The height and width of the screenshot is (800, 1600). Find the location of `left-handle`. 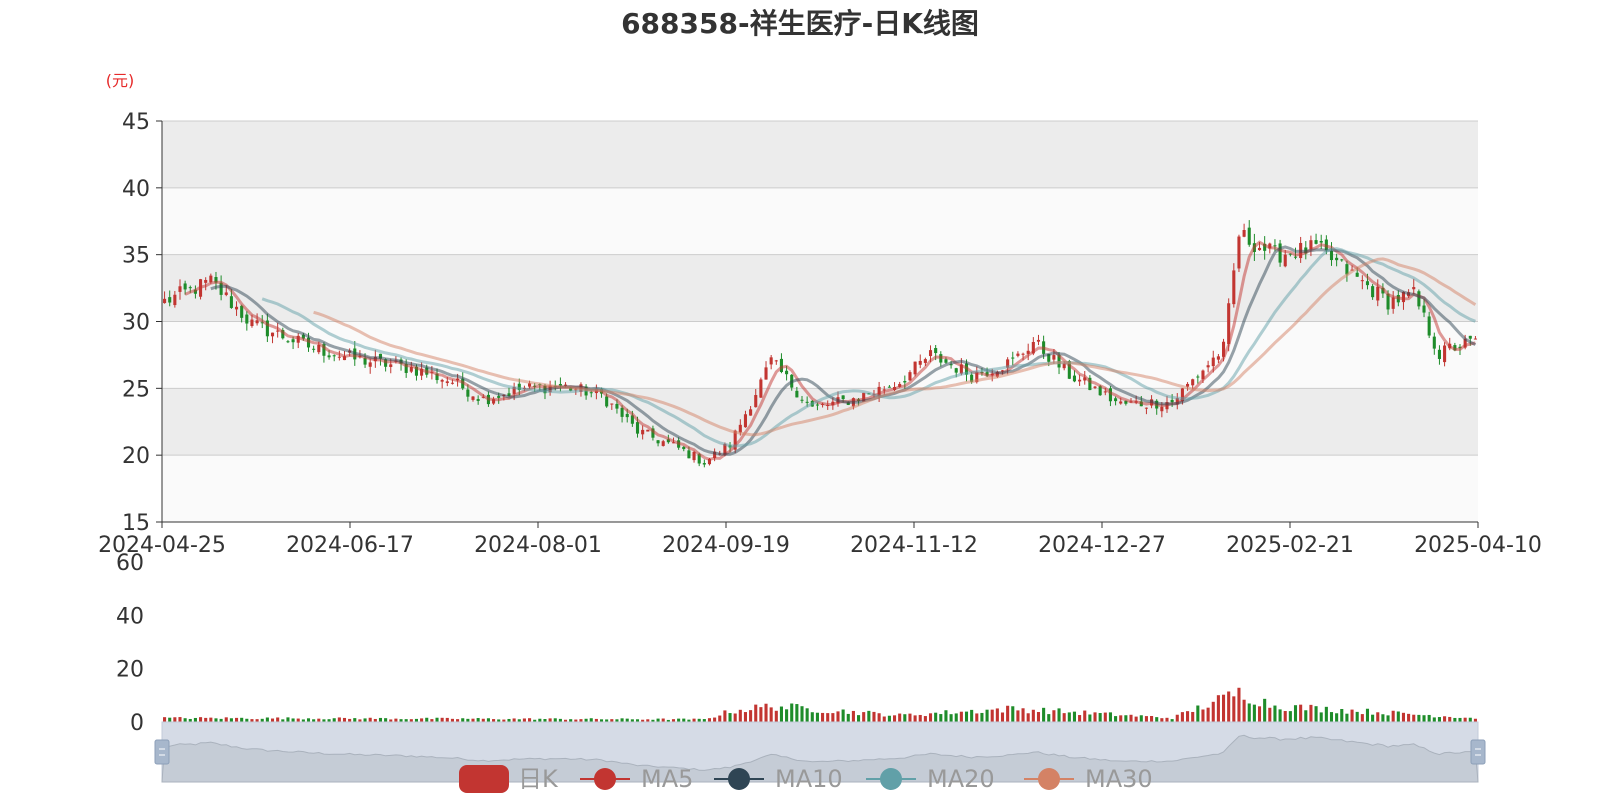

left-handle is located at coordinates (162, 752).